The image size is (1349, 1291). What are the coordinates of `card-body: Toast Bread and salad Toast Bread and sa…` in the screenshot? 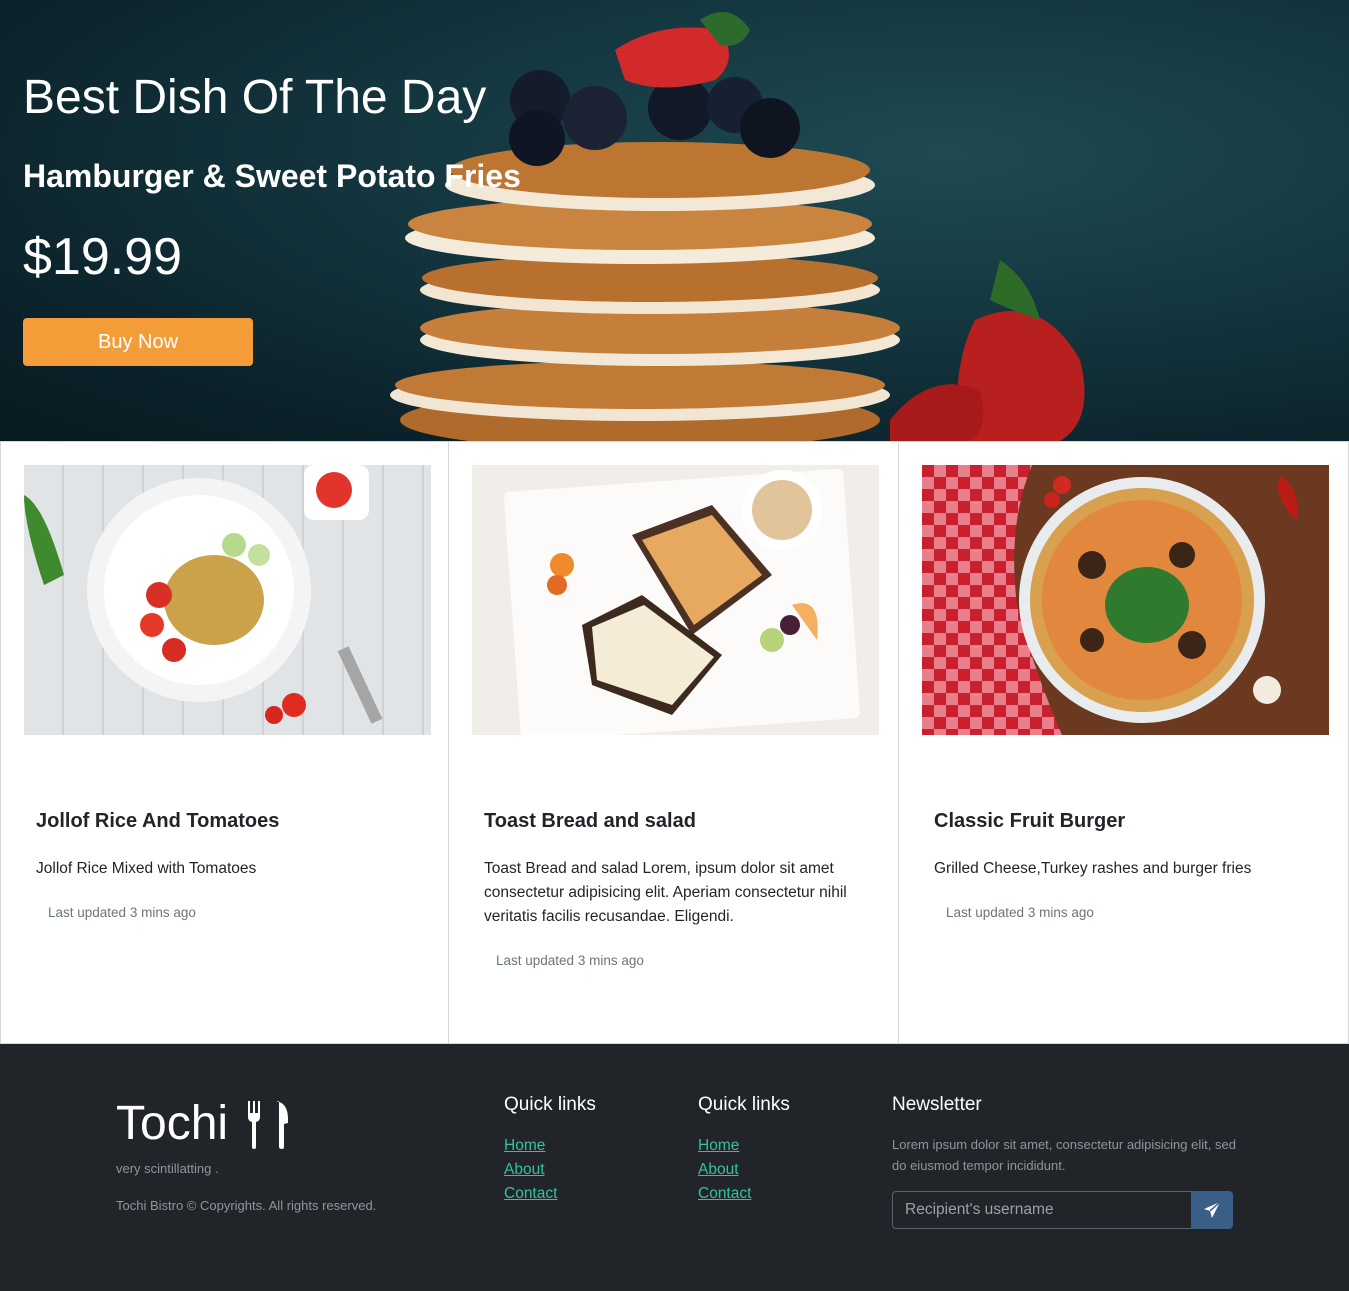 It's located at (676, 889).